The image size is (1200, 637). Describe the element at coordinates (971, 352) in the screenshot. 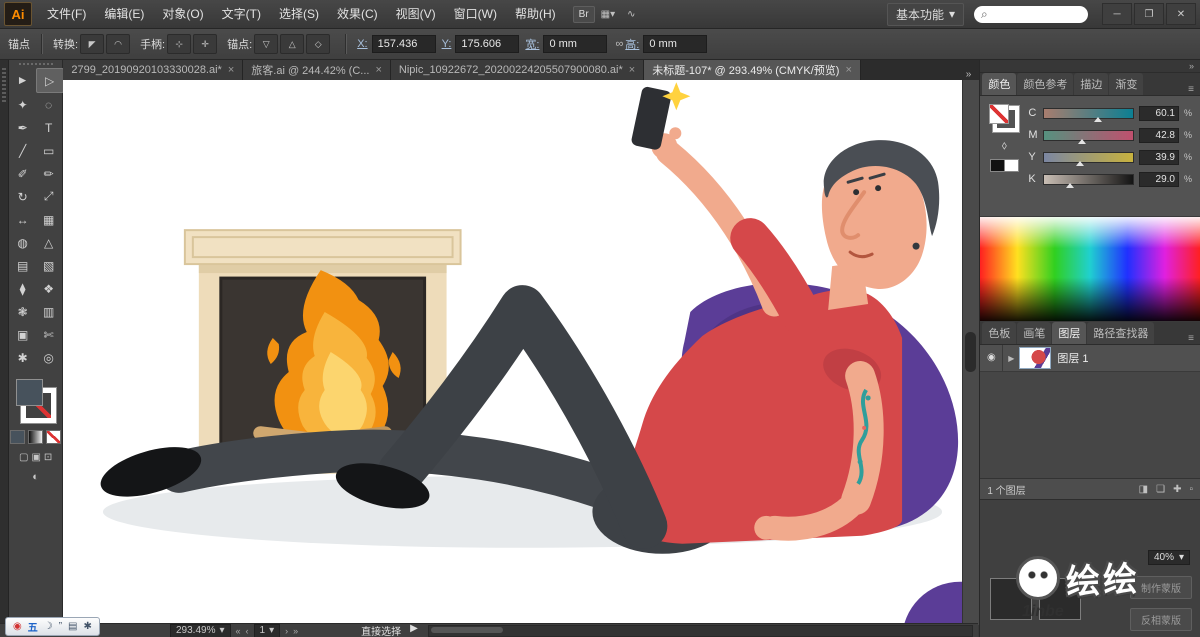

I see `vertical-scrollbar-thumb` at that location.